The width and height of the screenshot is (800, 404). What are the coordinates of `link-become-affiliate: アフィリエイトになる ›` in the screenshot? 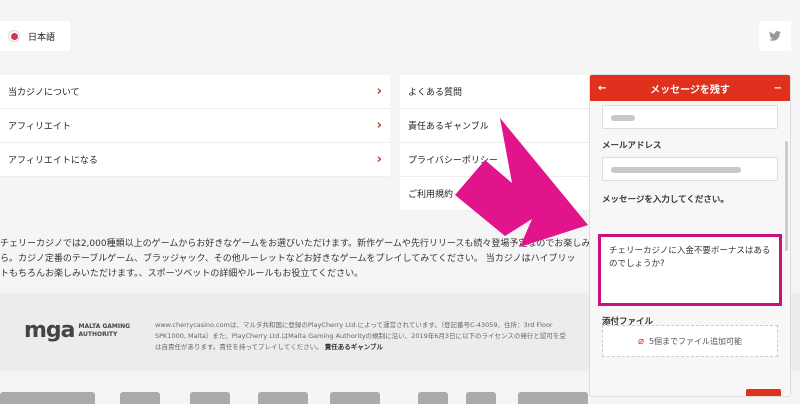 It's located at (195, 160).